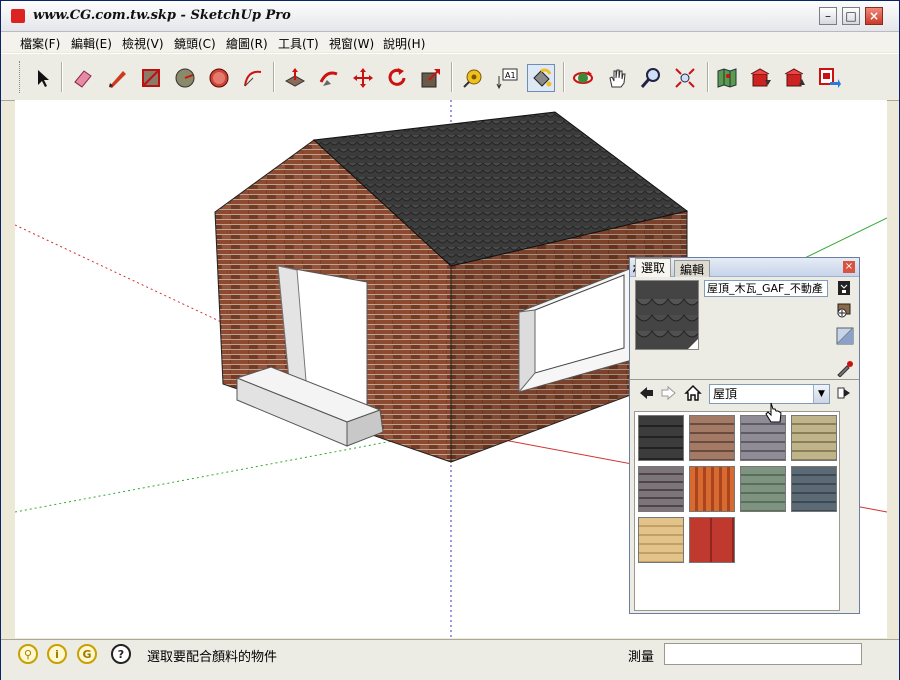 The width and height of the screenshot is (900, 680). Describe the element at coordinates (821, 394) in the screenshot. I see `chevron-down-icon: ▼` at that location.